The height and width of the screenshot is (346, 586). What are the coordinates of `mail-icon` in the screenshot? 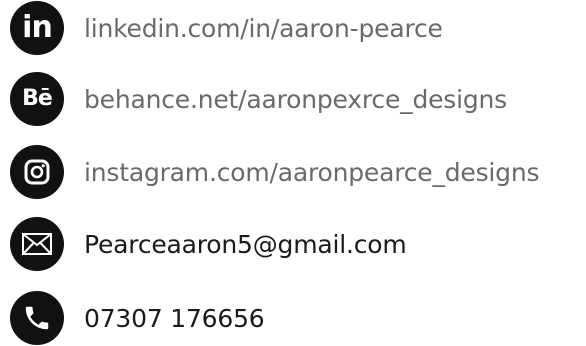 It's located at (37, 244).